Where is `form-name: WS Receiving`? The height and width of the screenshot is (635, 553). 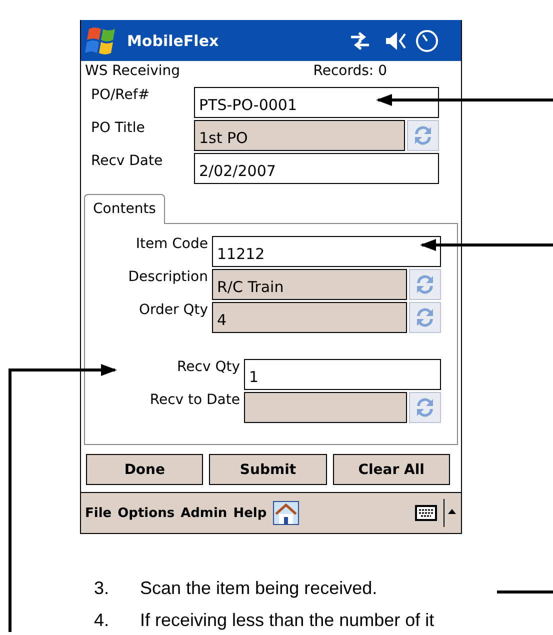
form-name: WS Receiving is located at coordinates (133, 72).